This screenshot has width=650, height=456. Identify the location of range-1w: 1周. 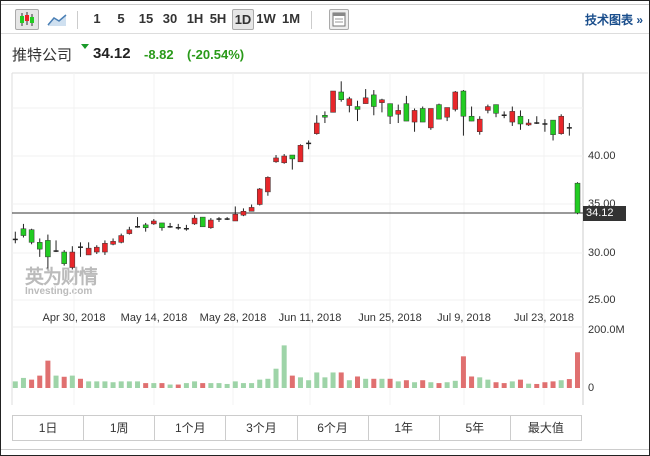
(120, 428).